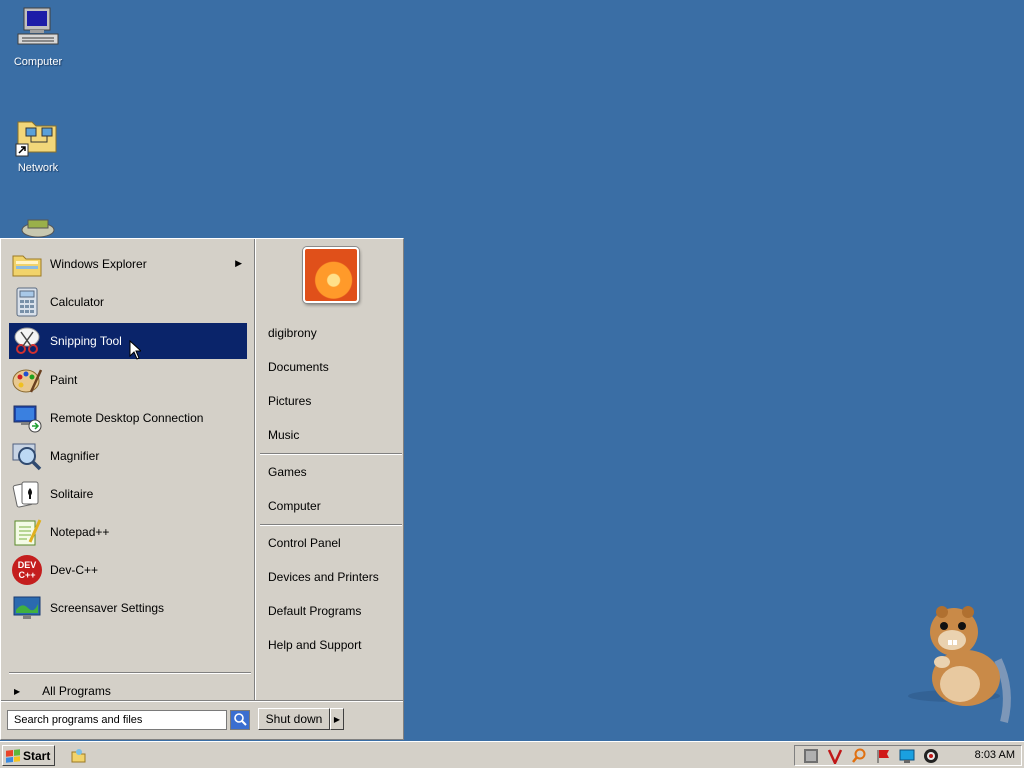 This screenshot has height=768, width=1024. I want to click on system-tray: 8:03 AM, so click(908, 755).